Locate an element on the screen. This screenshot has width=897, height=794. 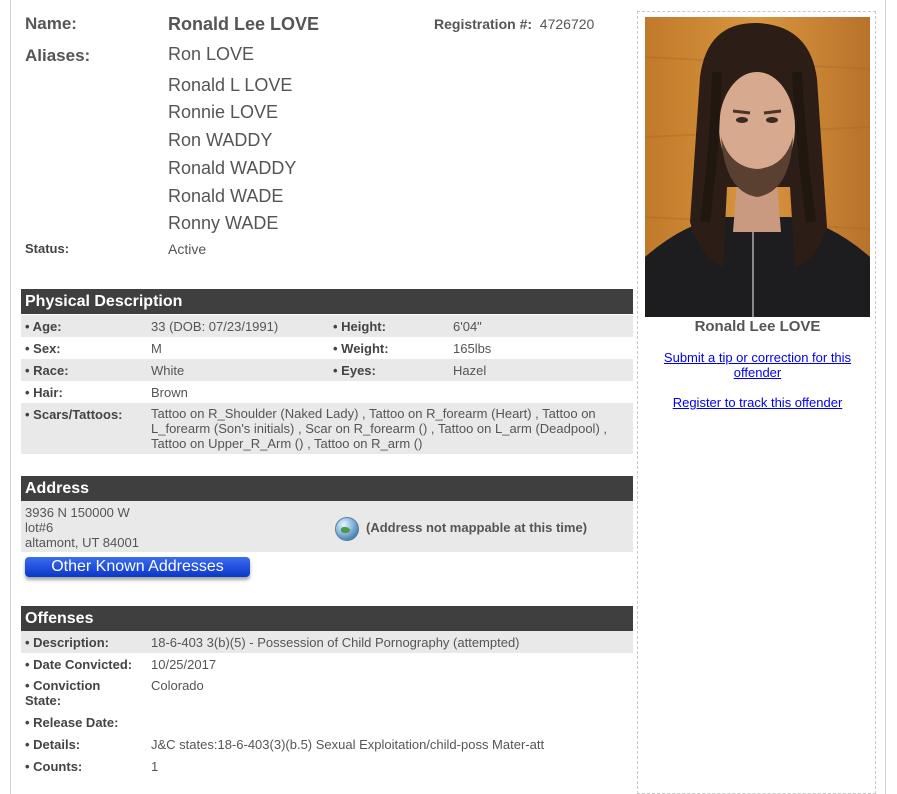
address-line: lot#6 is located at coordinates (39, 527).